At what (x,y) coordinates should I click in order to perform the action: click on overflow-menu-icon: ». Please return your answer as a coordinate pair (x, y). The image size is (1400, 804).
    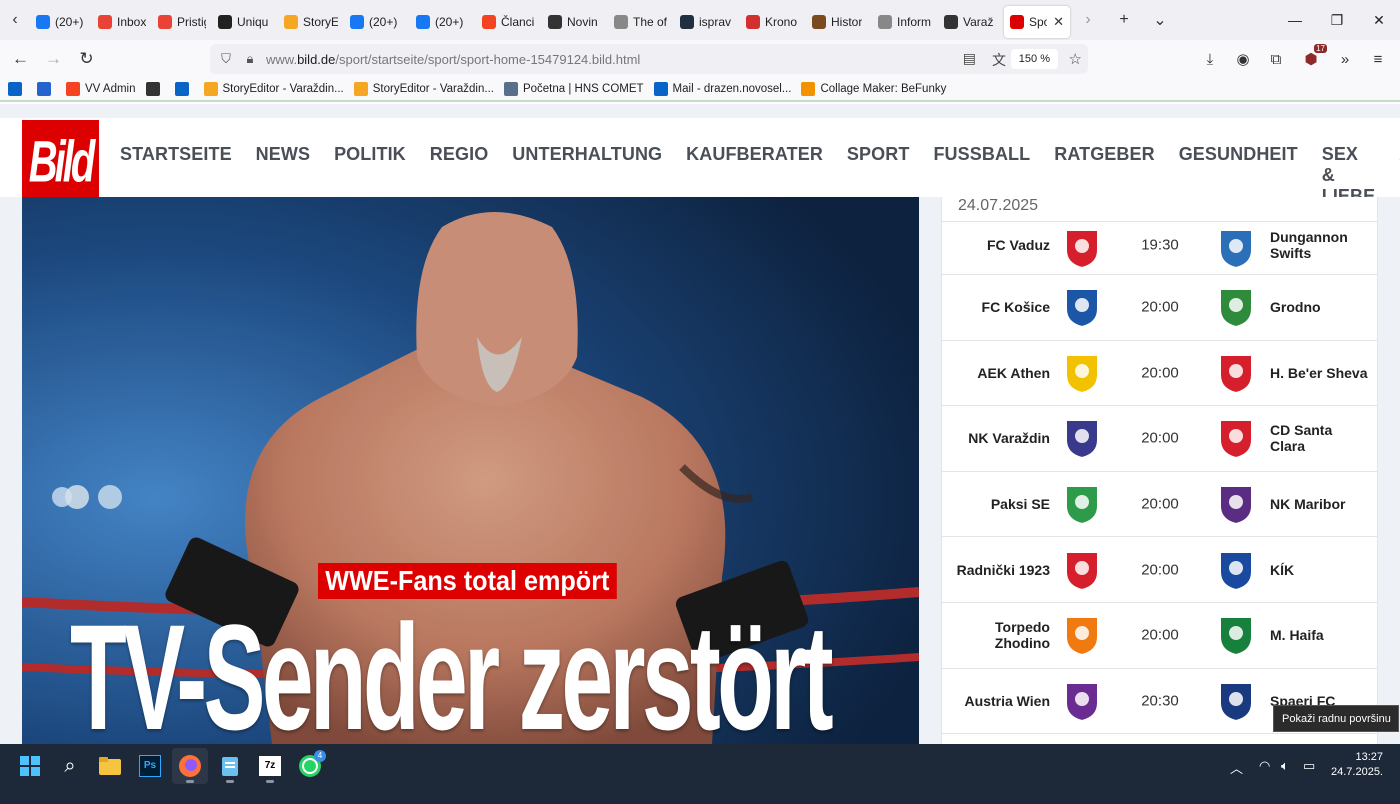
    Looking at the image, I should click on (1345, 59).